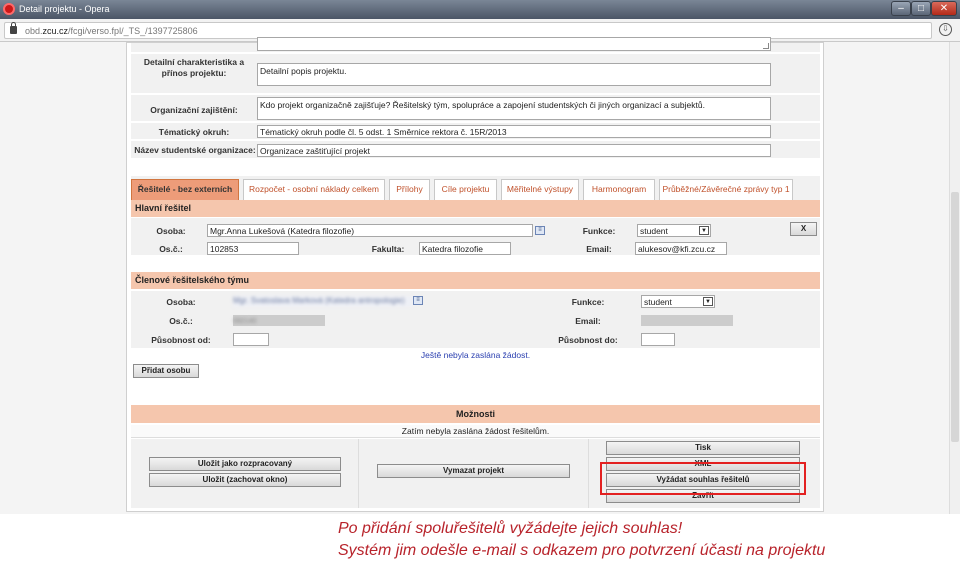  Describe the element at coordinates (171, 249) in the screenshot. I see `mr-osc-label: Os.č.:` at that location.